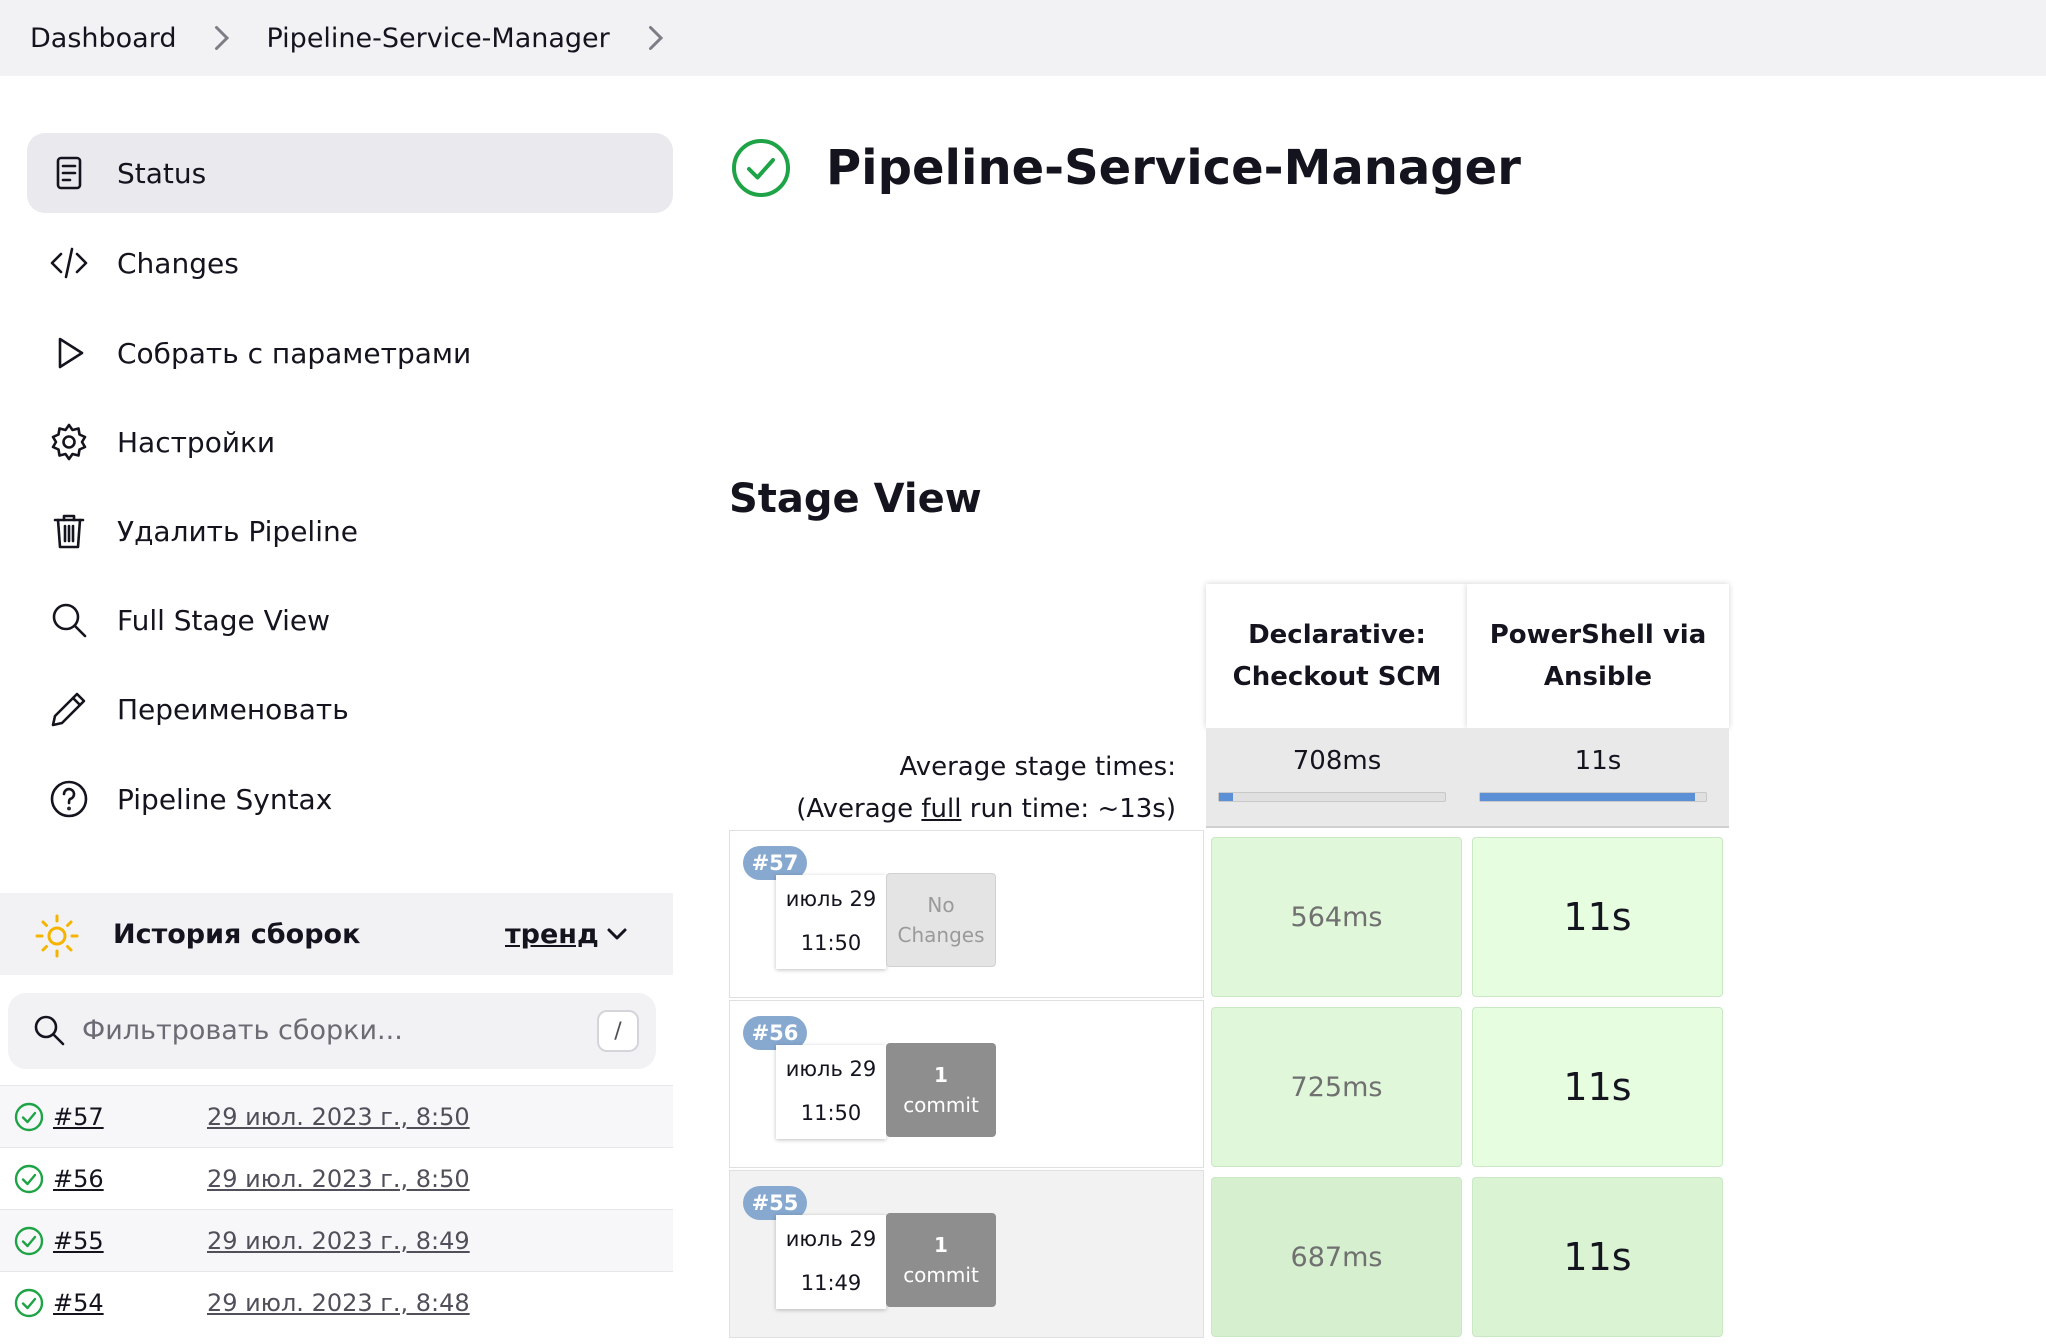  I want to click on stage-name-line: Declarative:, so click(1337, 635).